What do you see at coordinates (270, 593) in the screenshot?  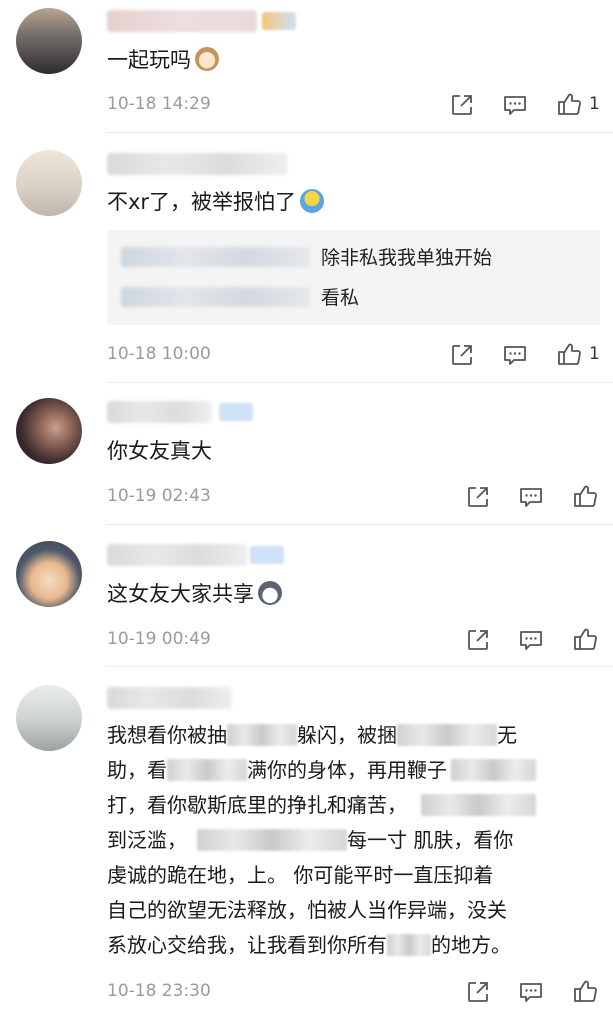 I see `husky-emoji` at bounding box center [270, 593].